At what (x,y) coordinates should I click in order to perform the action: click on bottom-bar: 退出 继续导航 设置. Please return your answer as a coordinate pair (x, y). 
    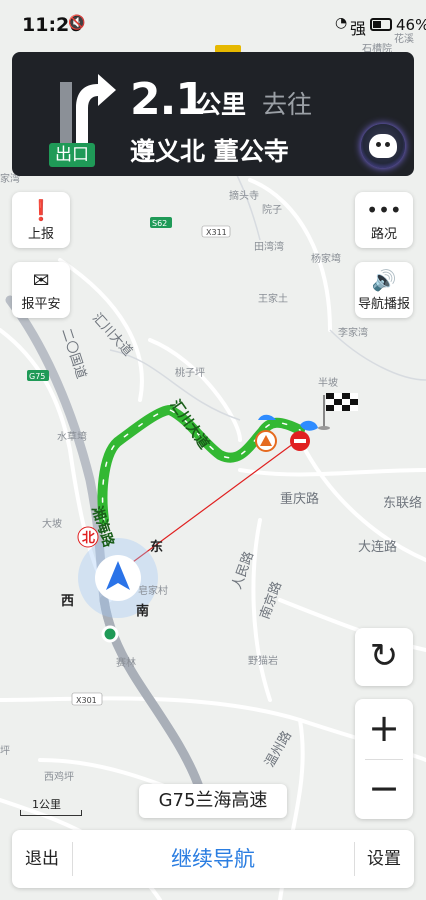
    Looking at the image, I should click on (213, 859).